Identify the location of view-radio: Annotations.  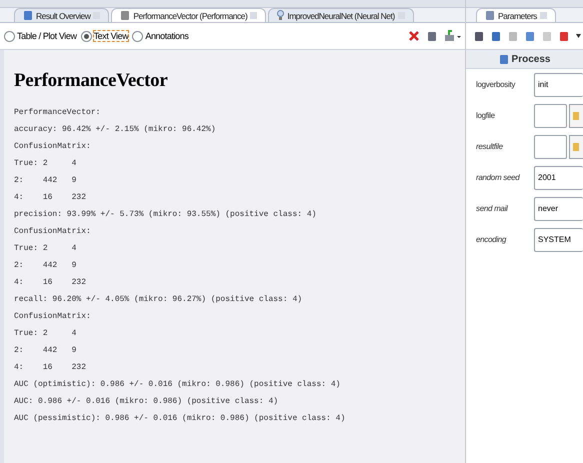
(160, 36).